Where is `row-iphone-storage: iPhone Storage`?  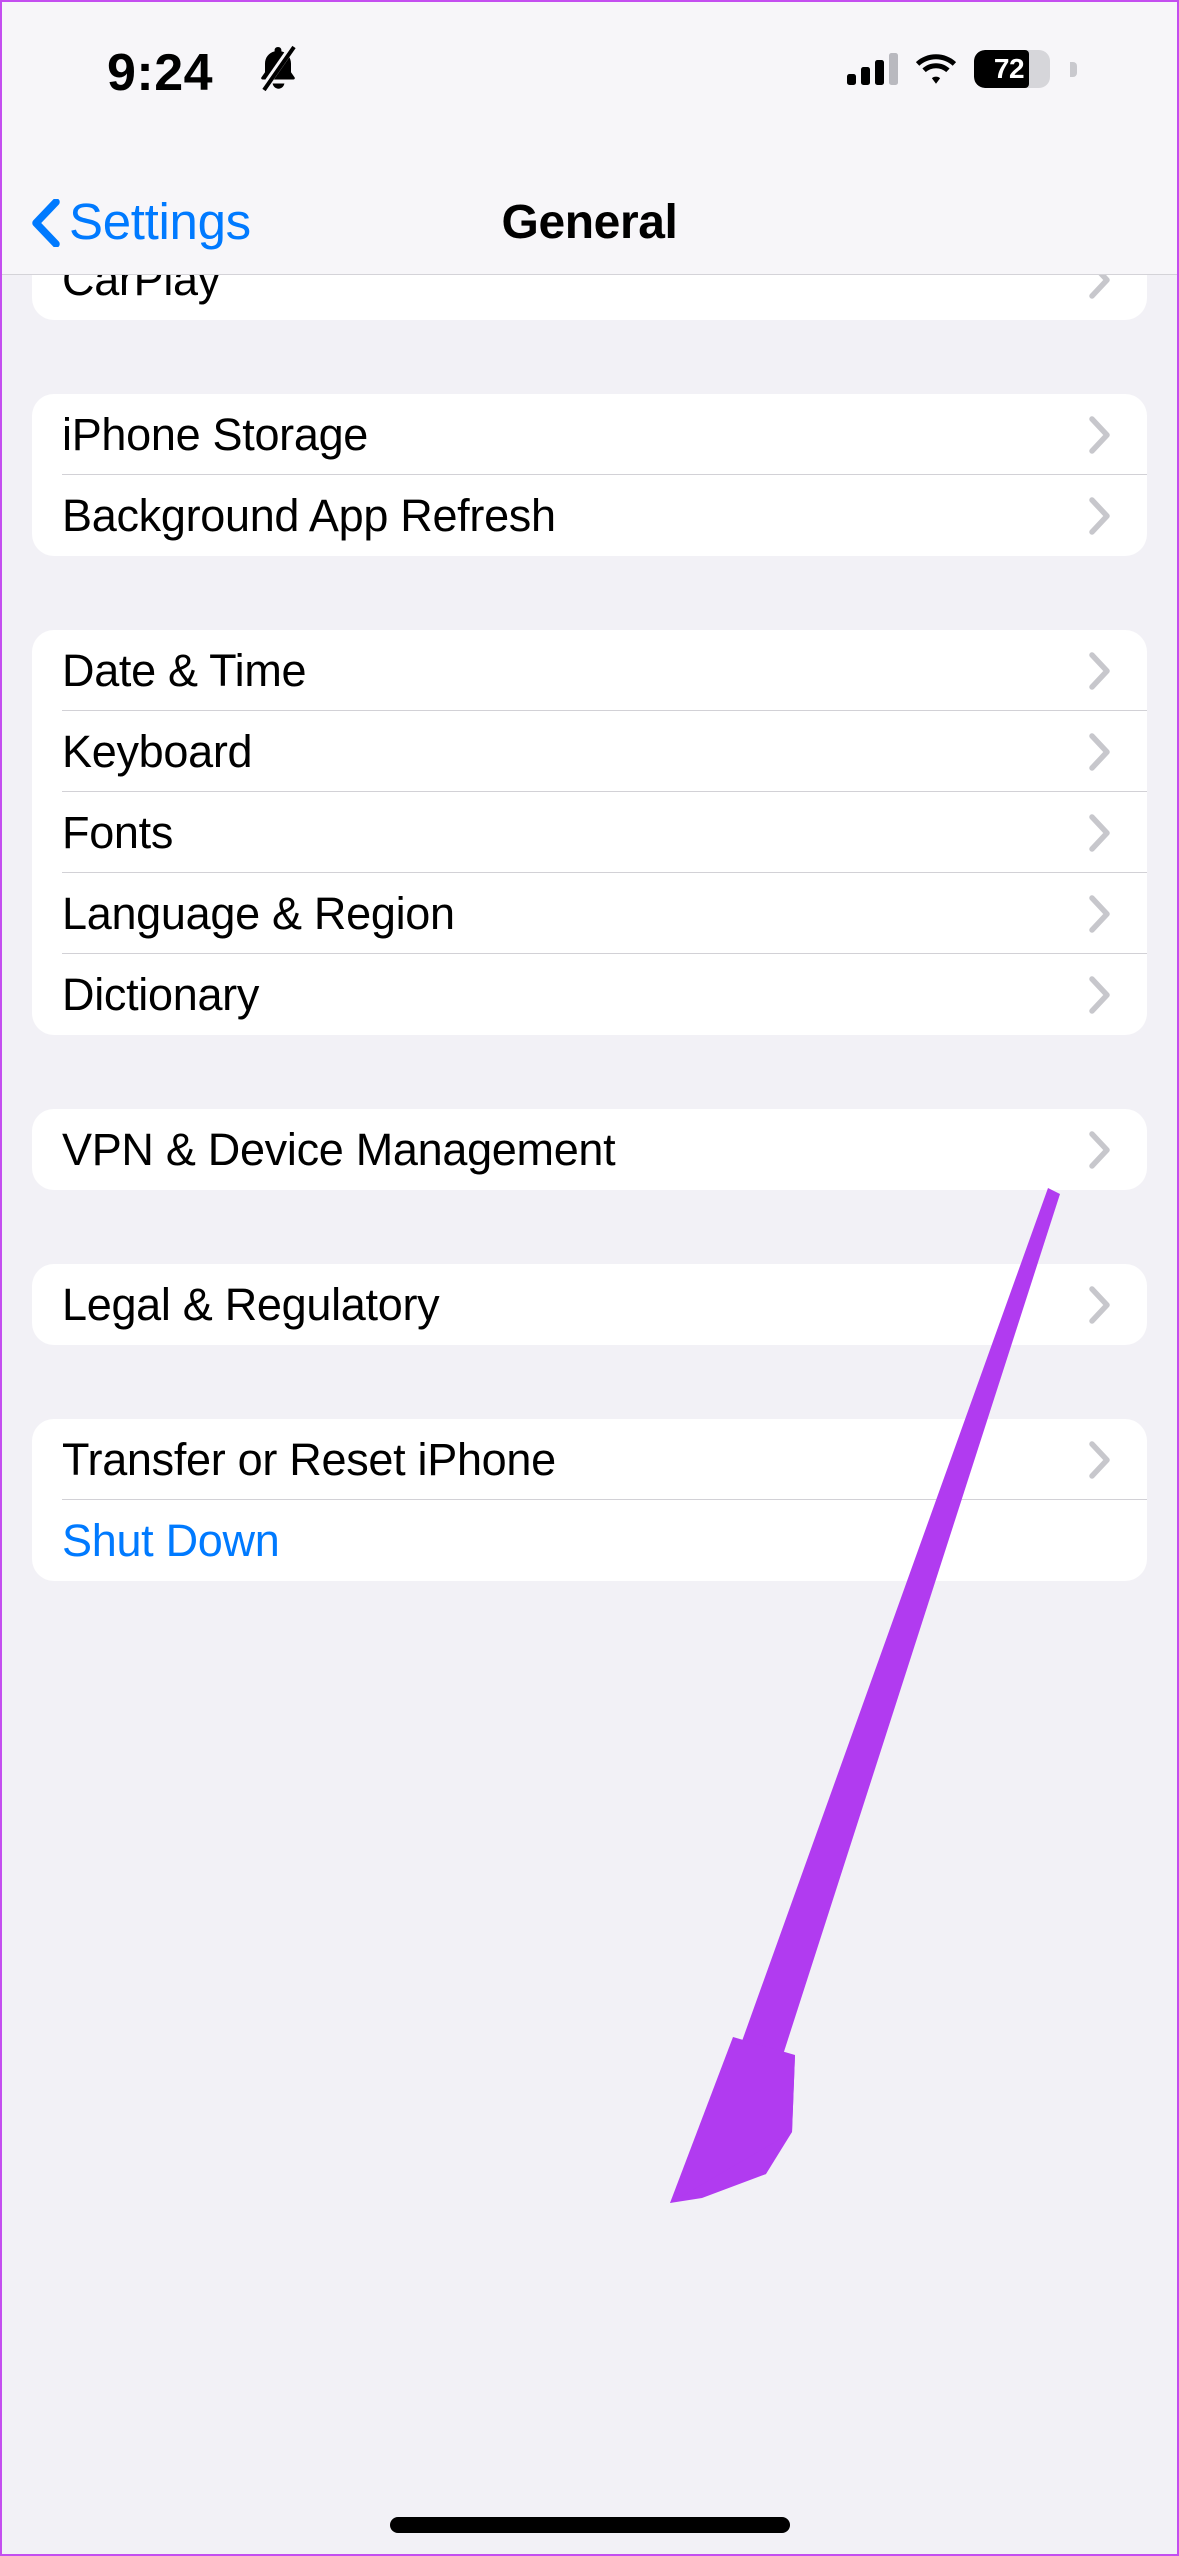 row-iphone-storage: iPhone Storage is located at coordinates (589, 434).